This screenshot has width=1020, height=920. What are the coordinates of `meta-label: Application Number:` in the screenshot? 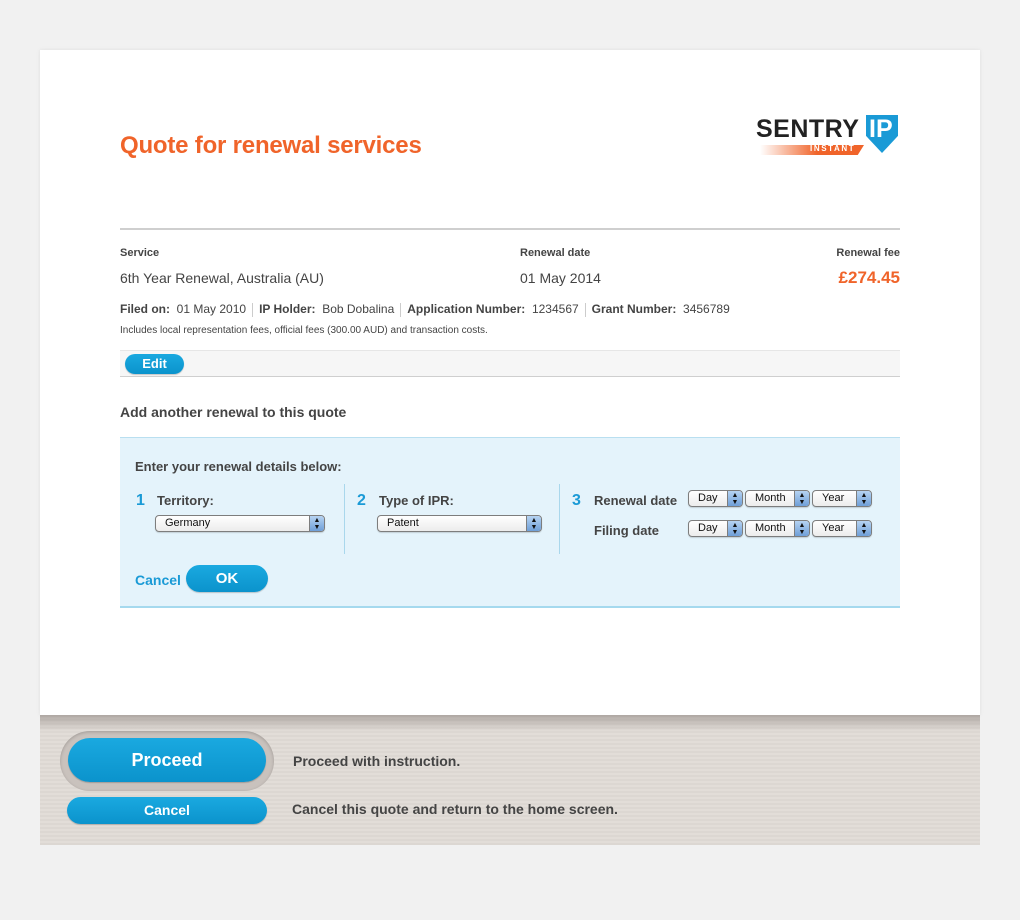 It's located at (466, 309).